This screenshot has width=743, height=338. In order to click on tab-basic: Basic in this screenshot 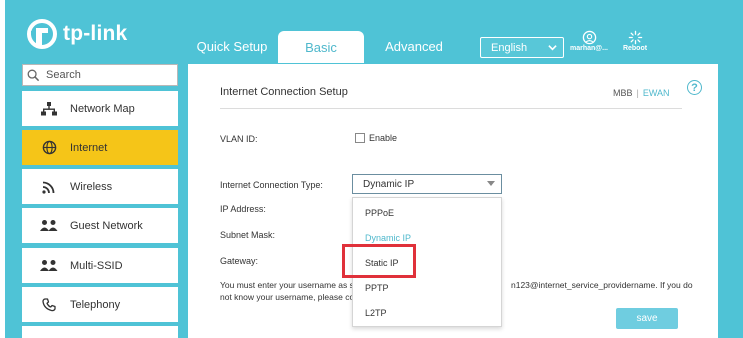, I will do `click(321, 47)`.